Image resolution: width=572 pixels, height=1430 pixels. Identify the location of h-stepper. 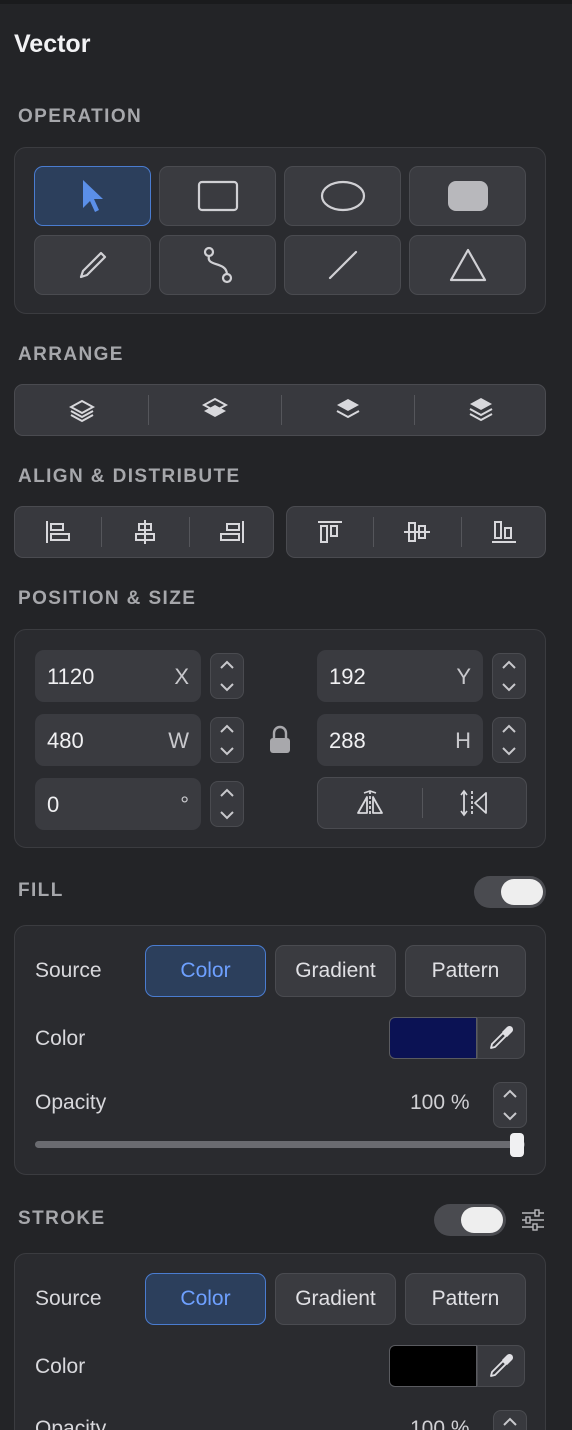
(509, 740).